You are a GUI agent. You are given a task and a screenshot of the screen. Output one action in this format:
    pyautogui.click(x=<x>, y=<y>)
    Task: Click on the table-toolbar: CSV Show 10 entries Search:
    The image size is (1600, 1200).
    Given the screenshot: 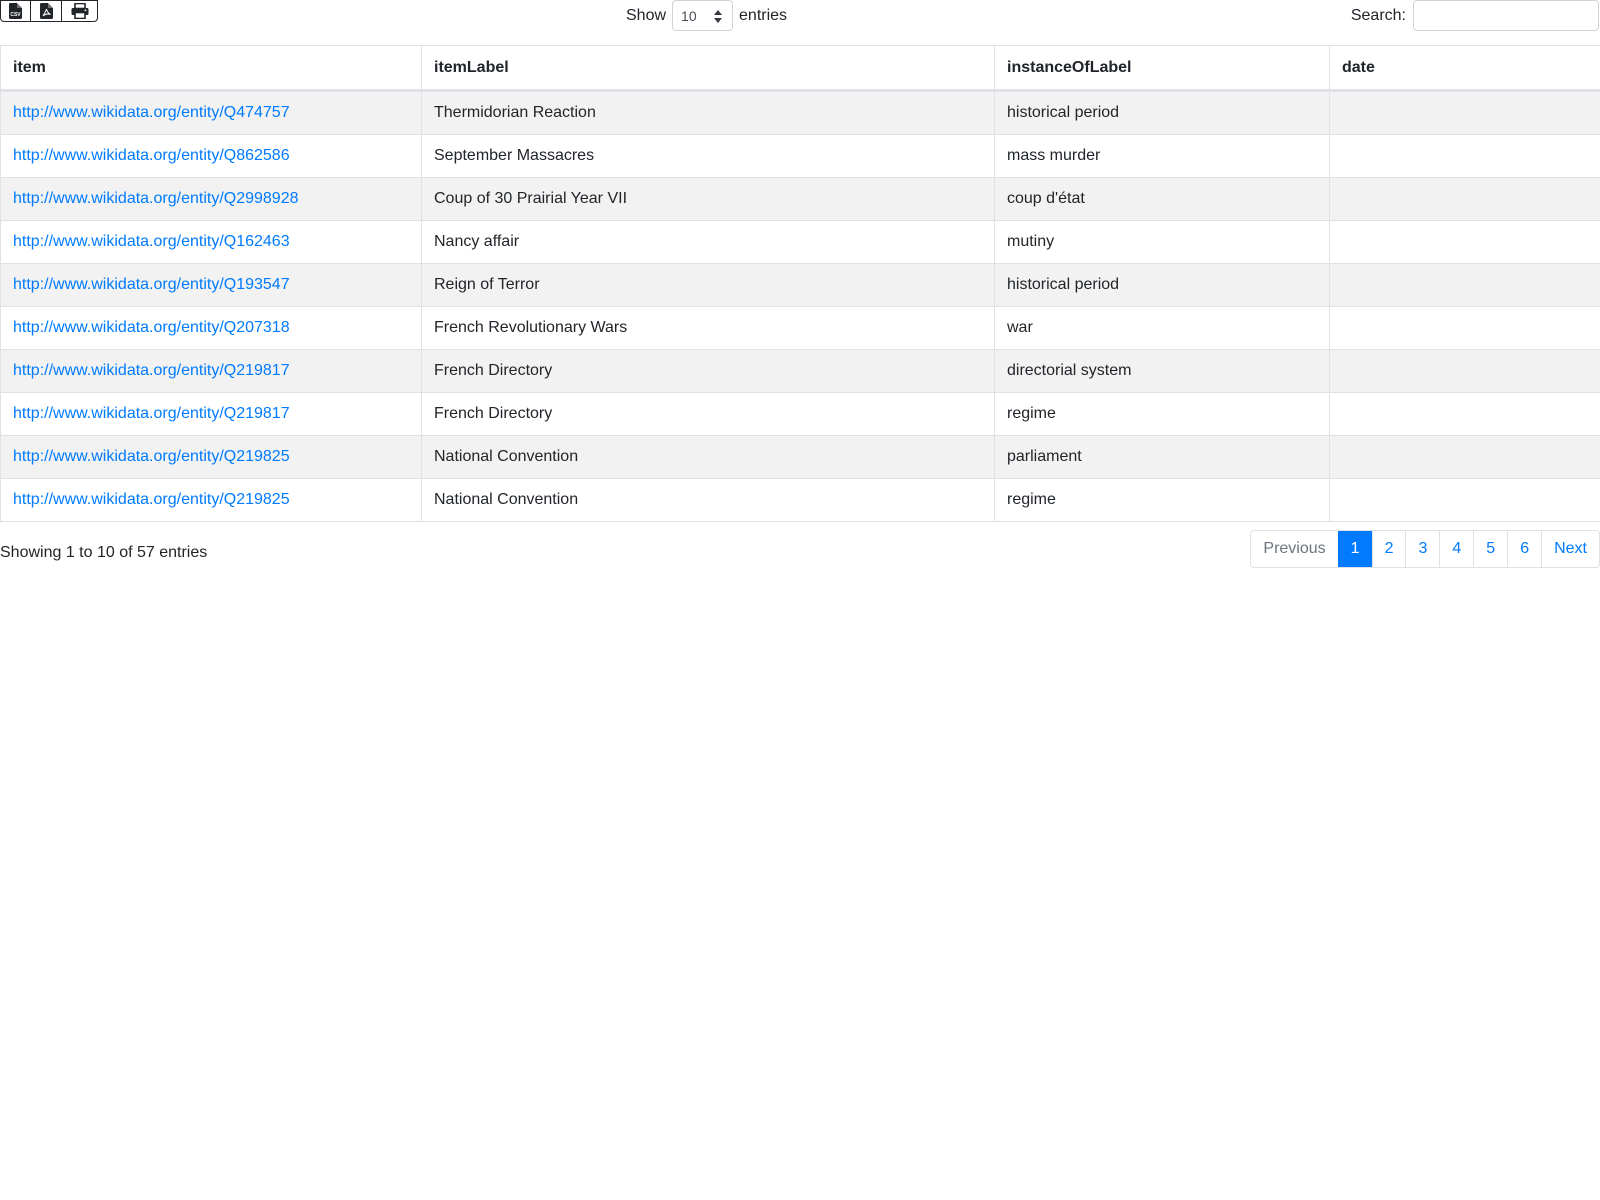 What is the action you would take?
    pyautogui.click(x=800, y=23)
    